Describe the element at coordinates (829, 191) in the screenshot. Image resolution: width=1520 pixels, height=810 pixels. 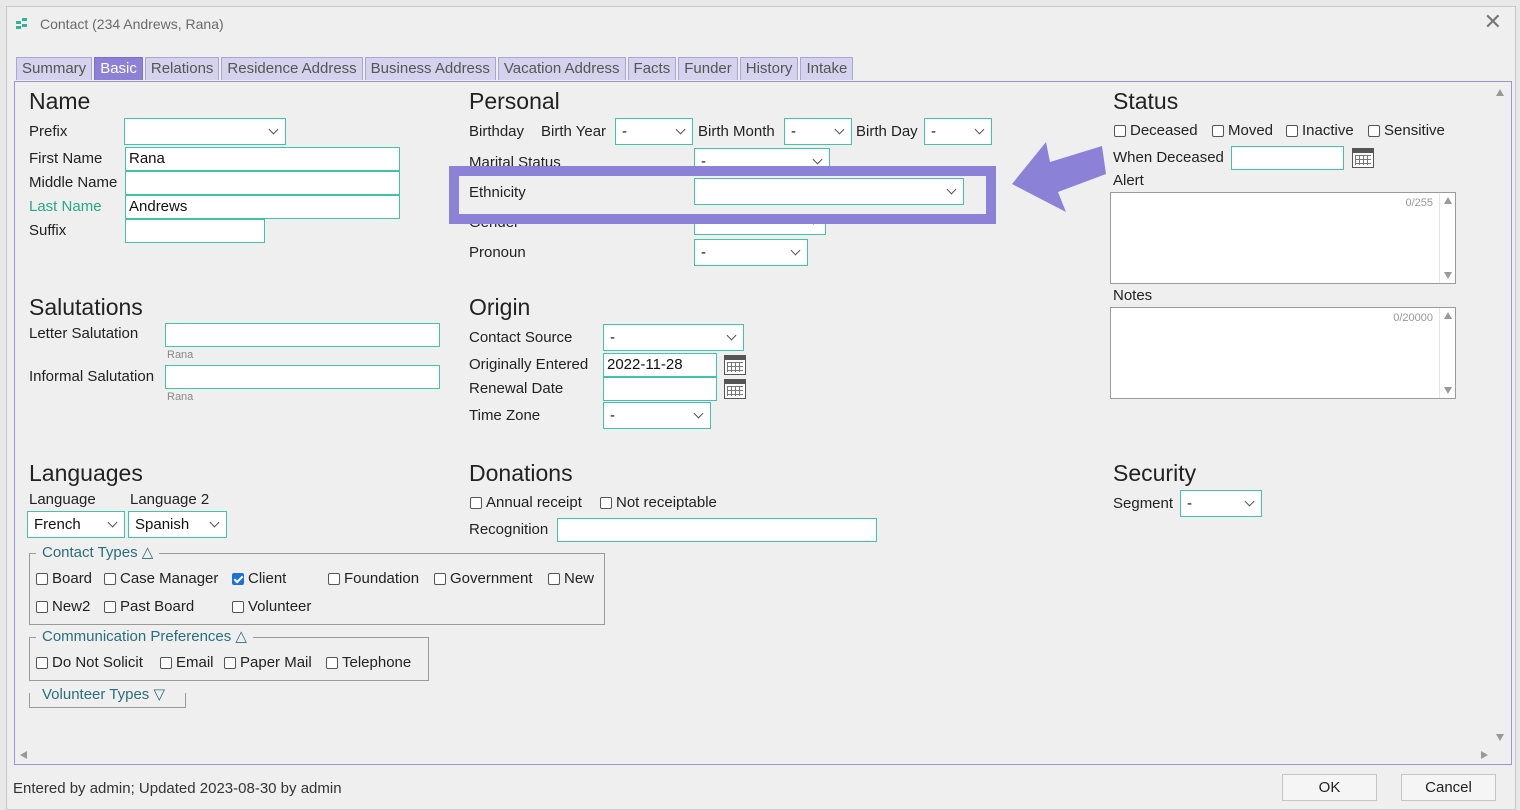
I see `ethnicity-select` at that location.